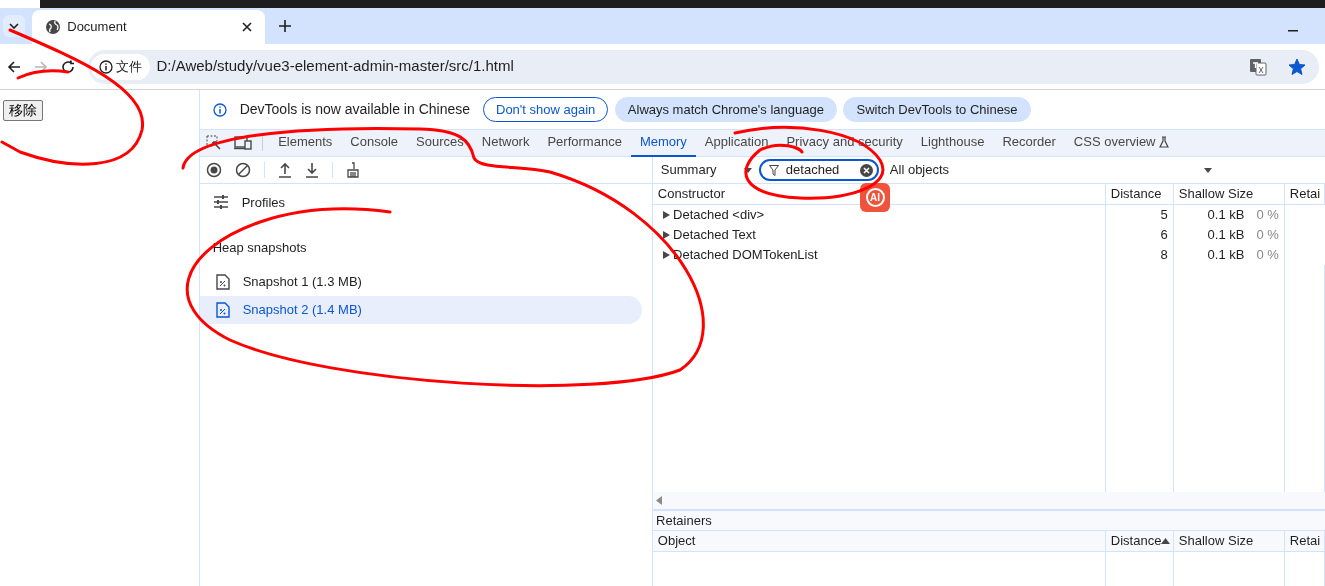 The image size is (1325, 586). Describe the element at coordinates (243, 143) in the screenshot. I see `device-icon` at that location.